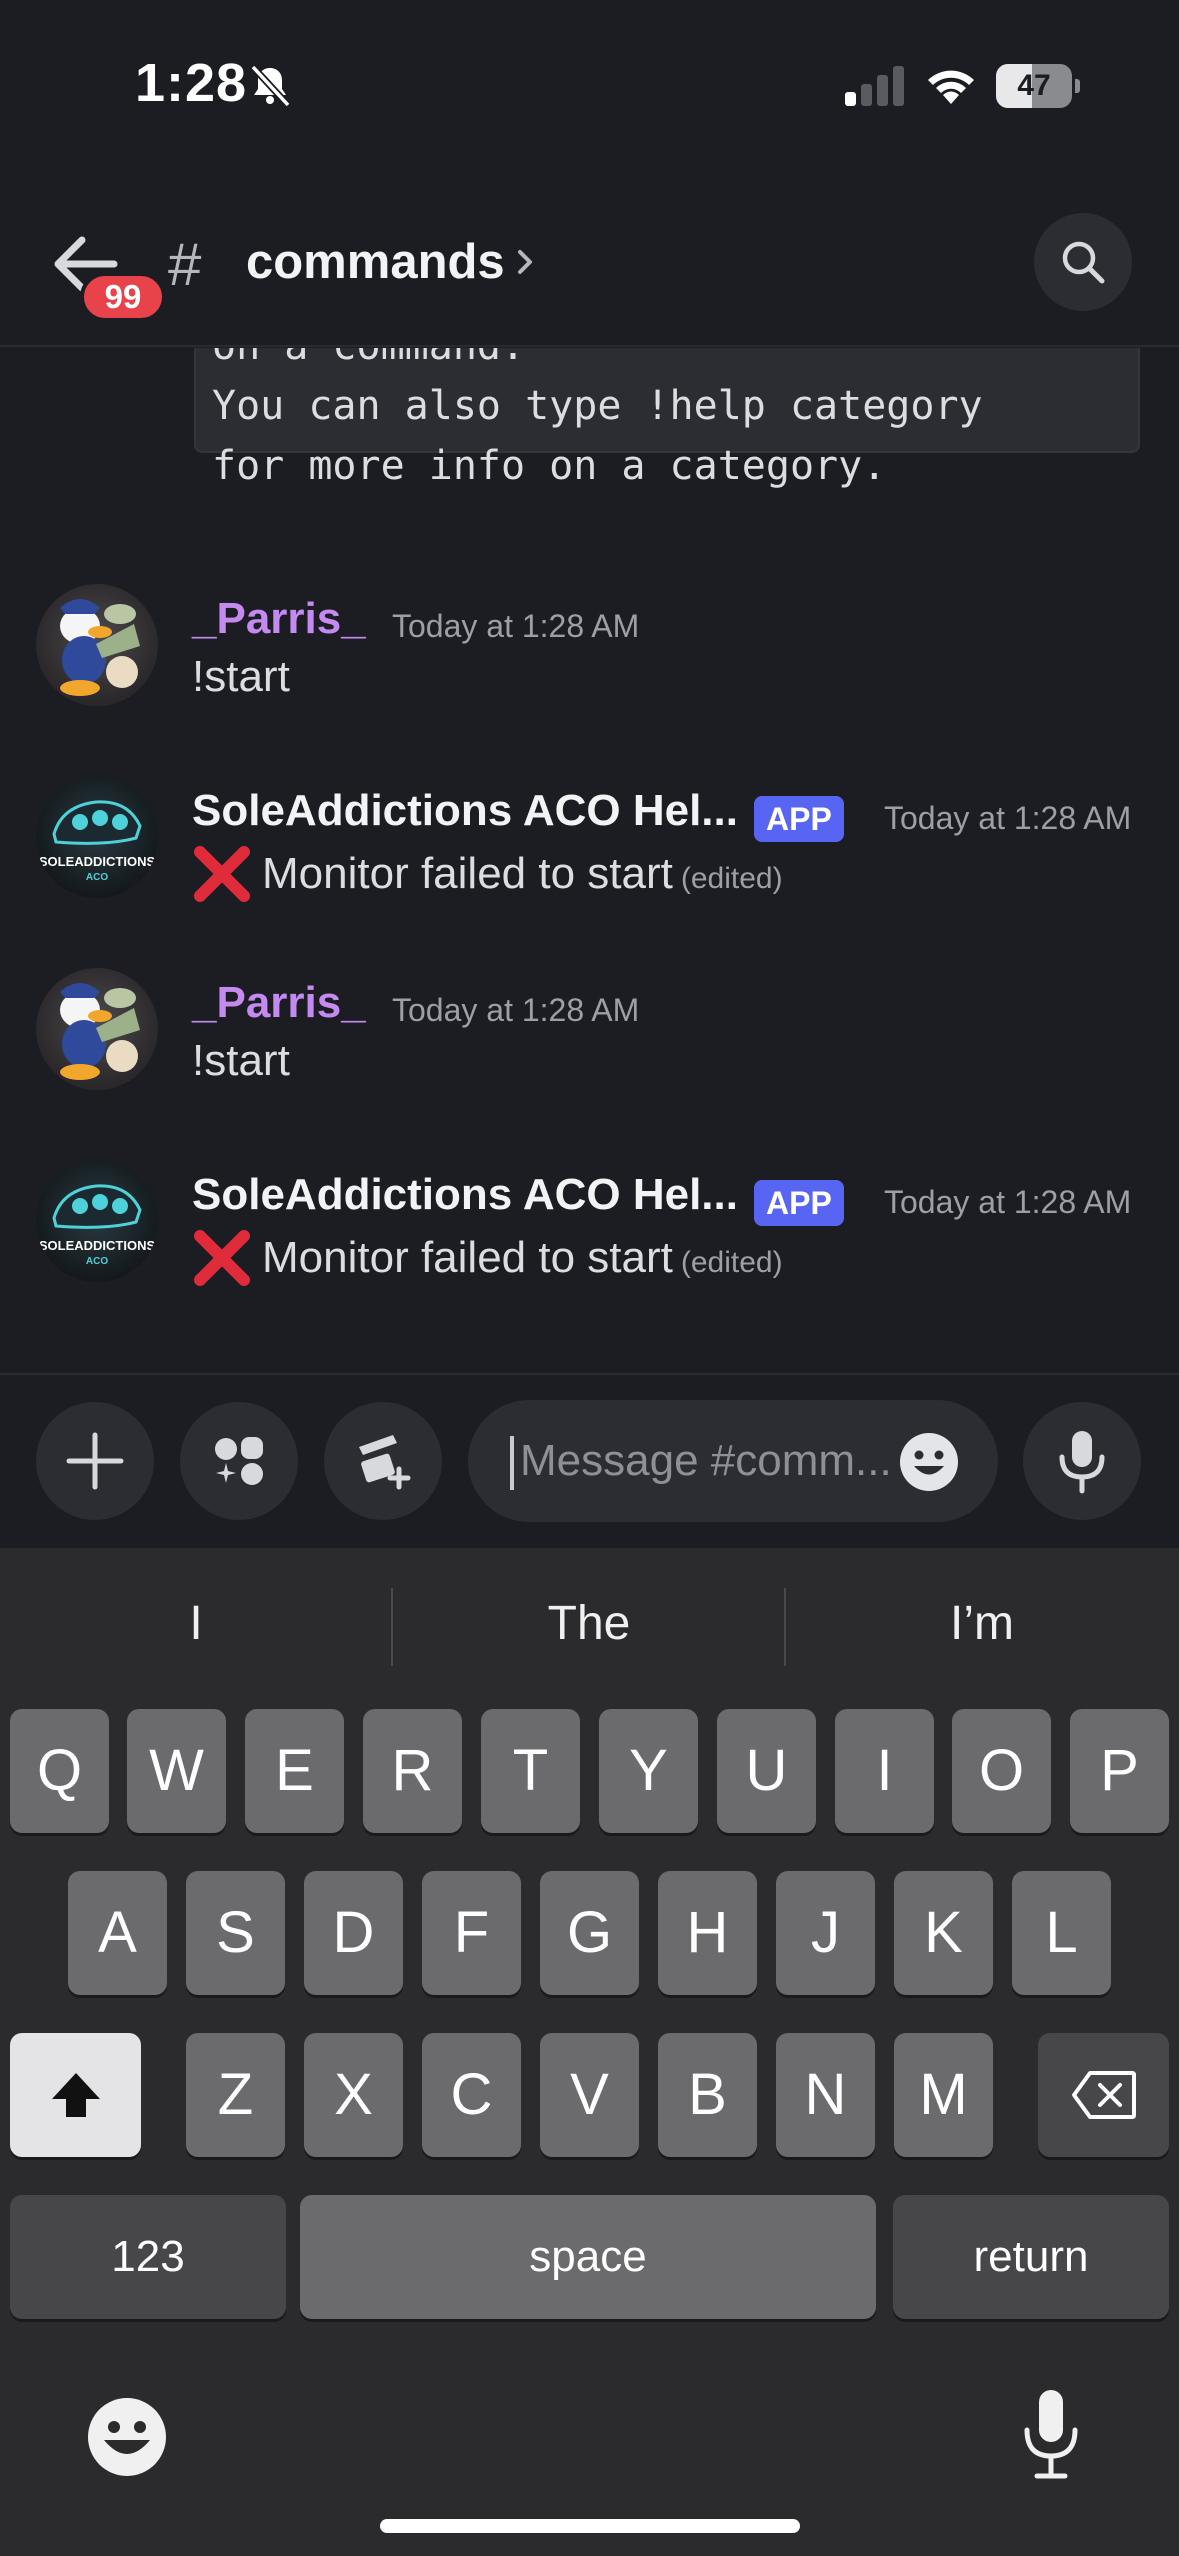 Image resolution: width=1179 pixels, height=2556 pixels. What do you see at coordinates (471, 1933) in the screenshot?
I see `key-f: F` at bounding box center [471, 1933].